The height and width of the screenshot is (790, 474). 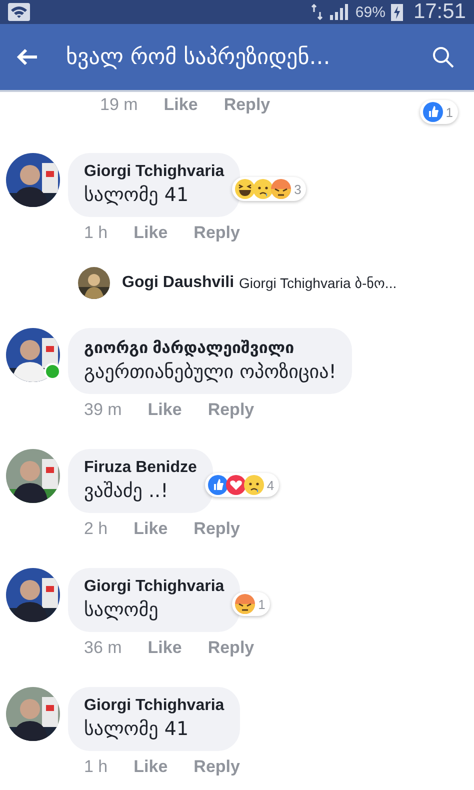 I want to click on reaction-count-pill: 3, so click(x=269, y=189).